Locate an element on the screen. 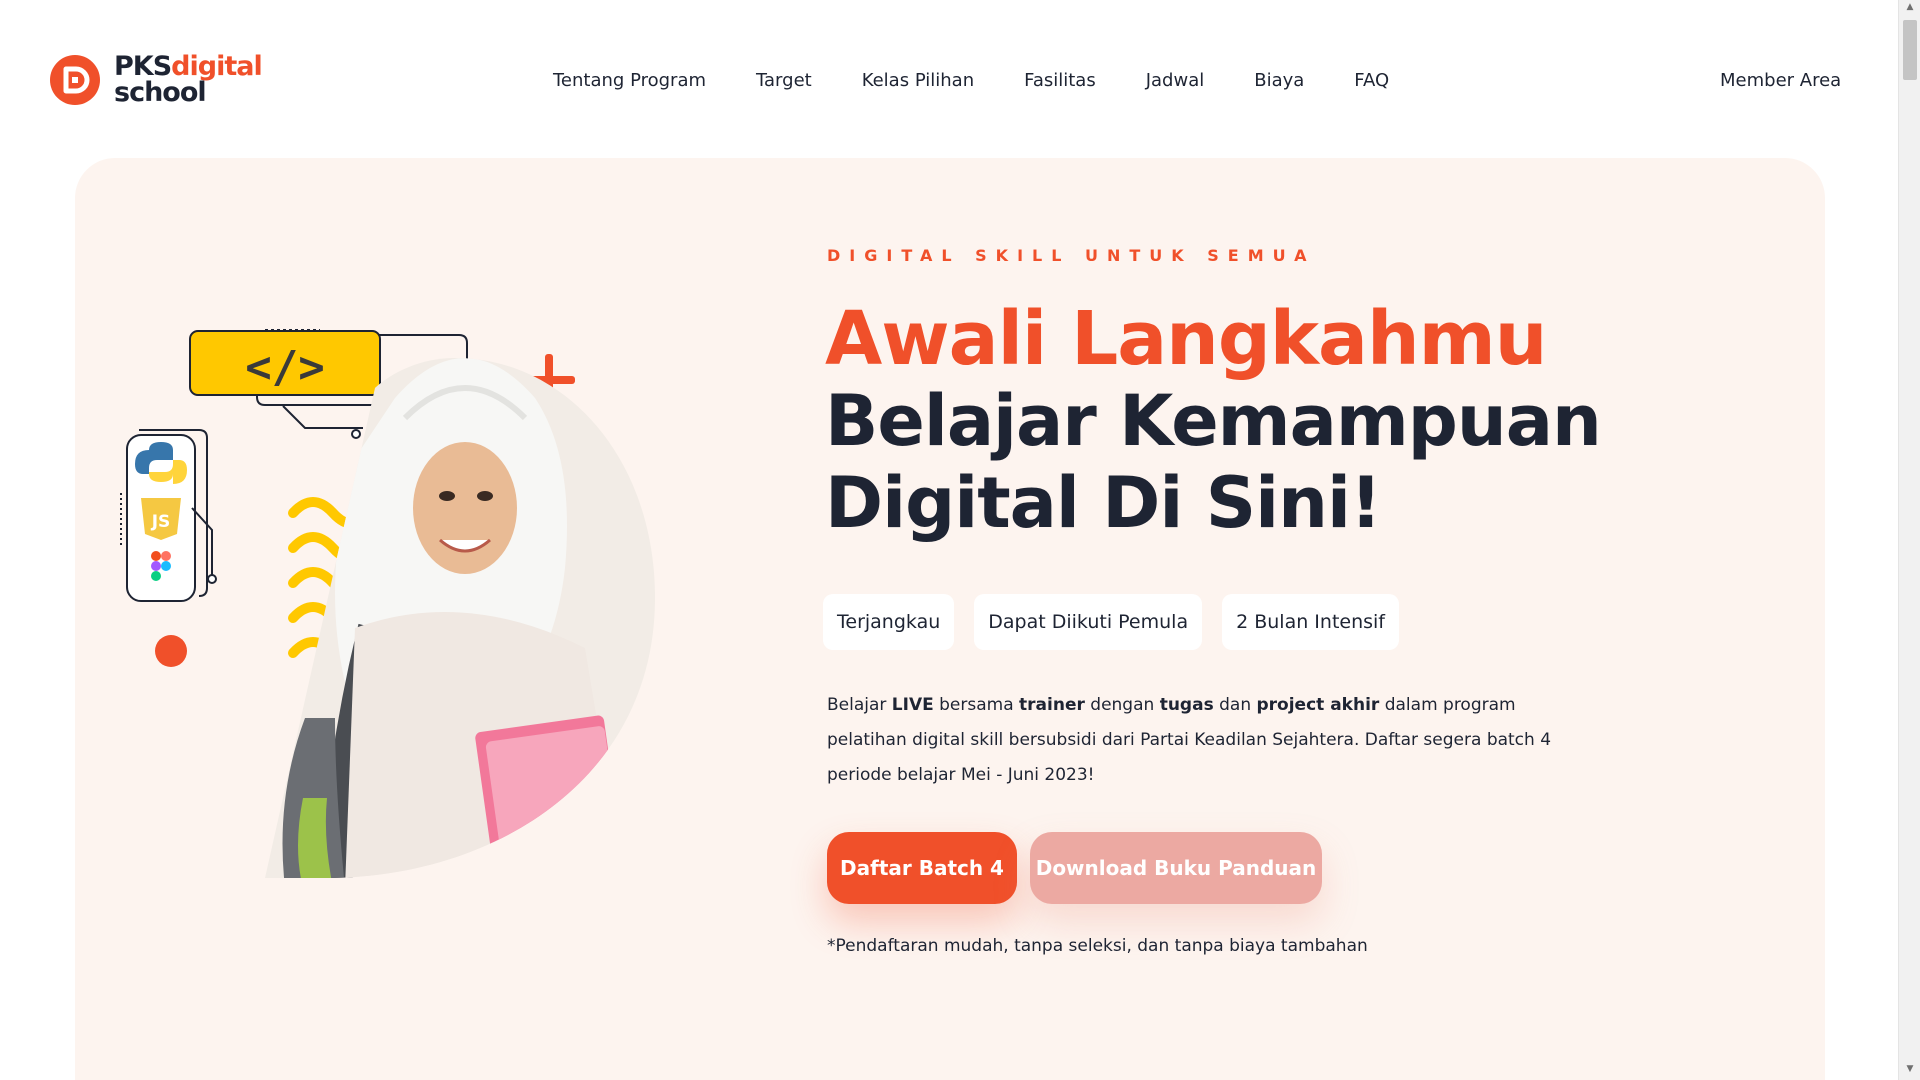  headline-line-3: Digital Di Sini! is located at coordinates (1103, 503).